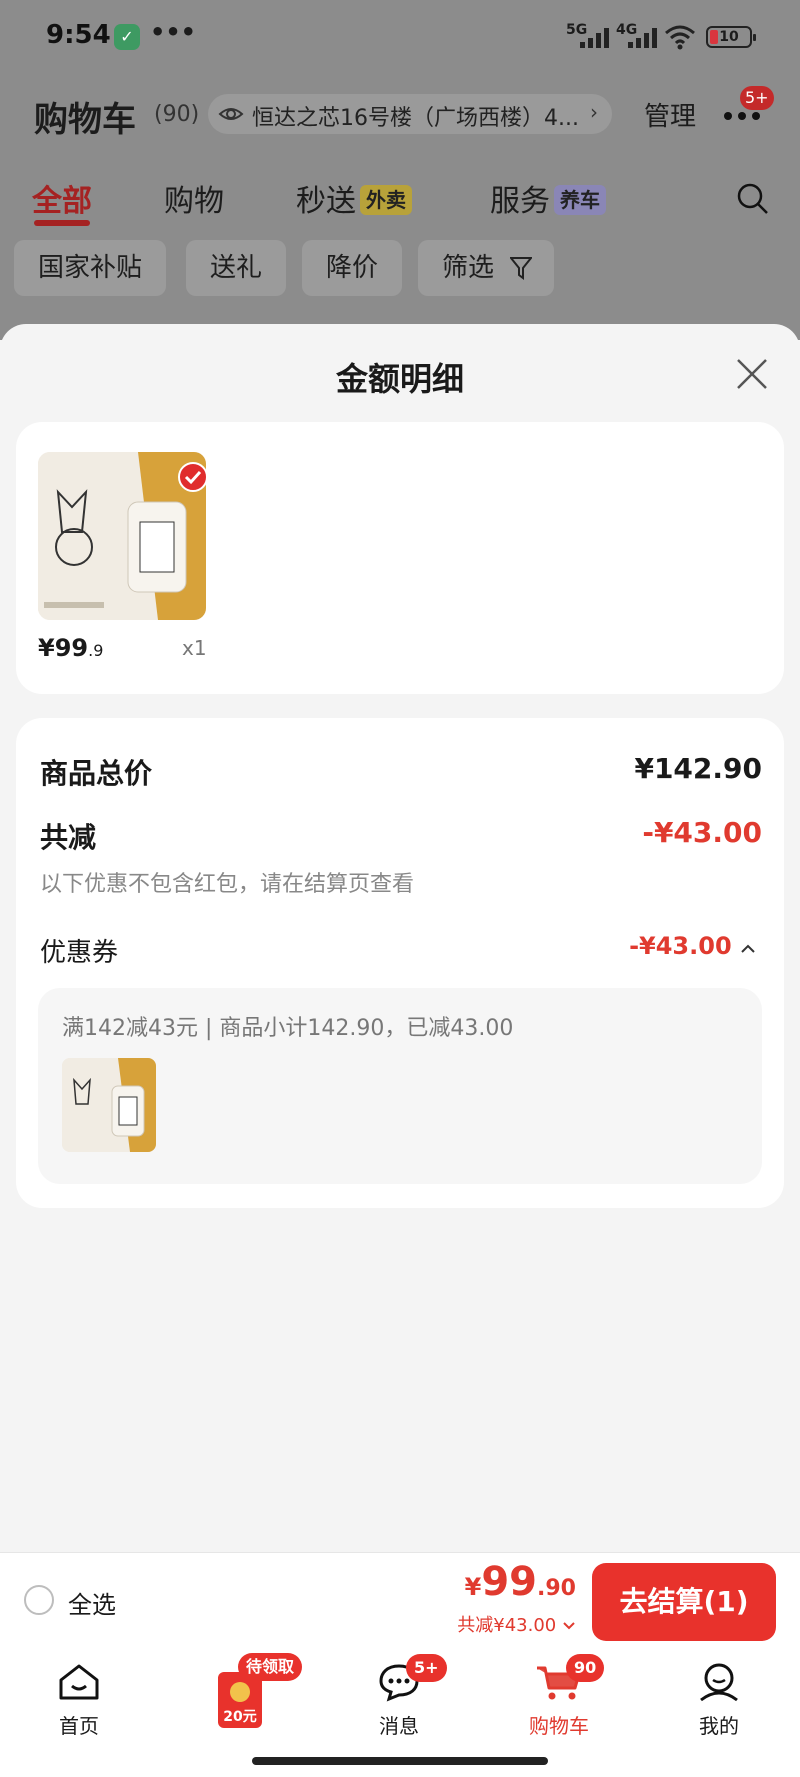 The width and height of the screenshot is (800, 1777). I want to click on tab-instant-delivery: 秒送 外卖, so click(354, 198).